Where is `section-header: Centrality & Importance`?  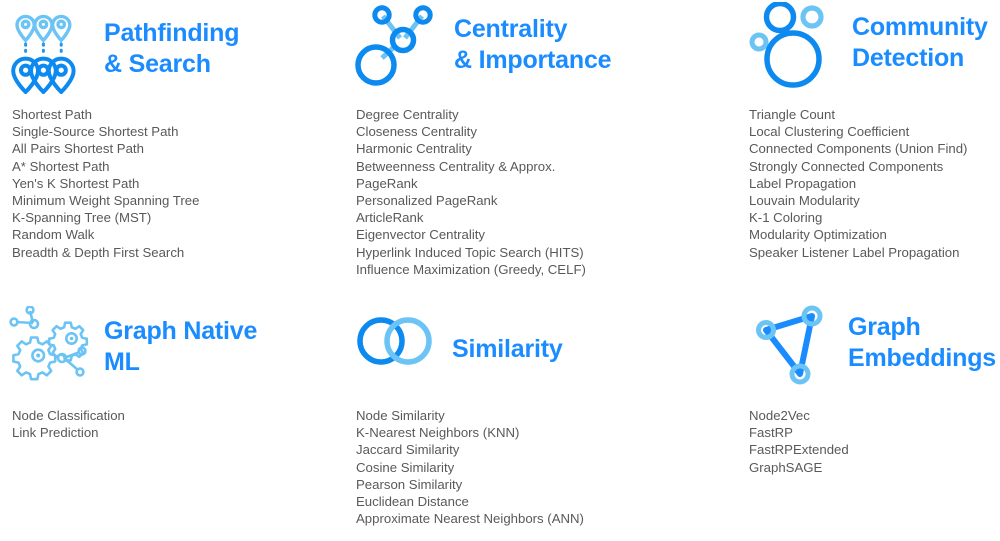
section-header: Centrality & Importance is located at coordinates (482, 51).